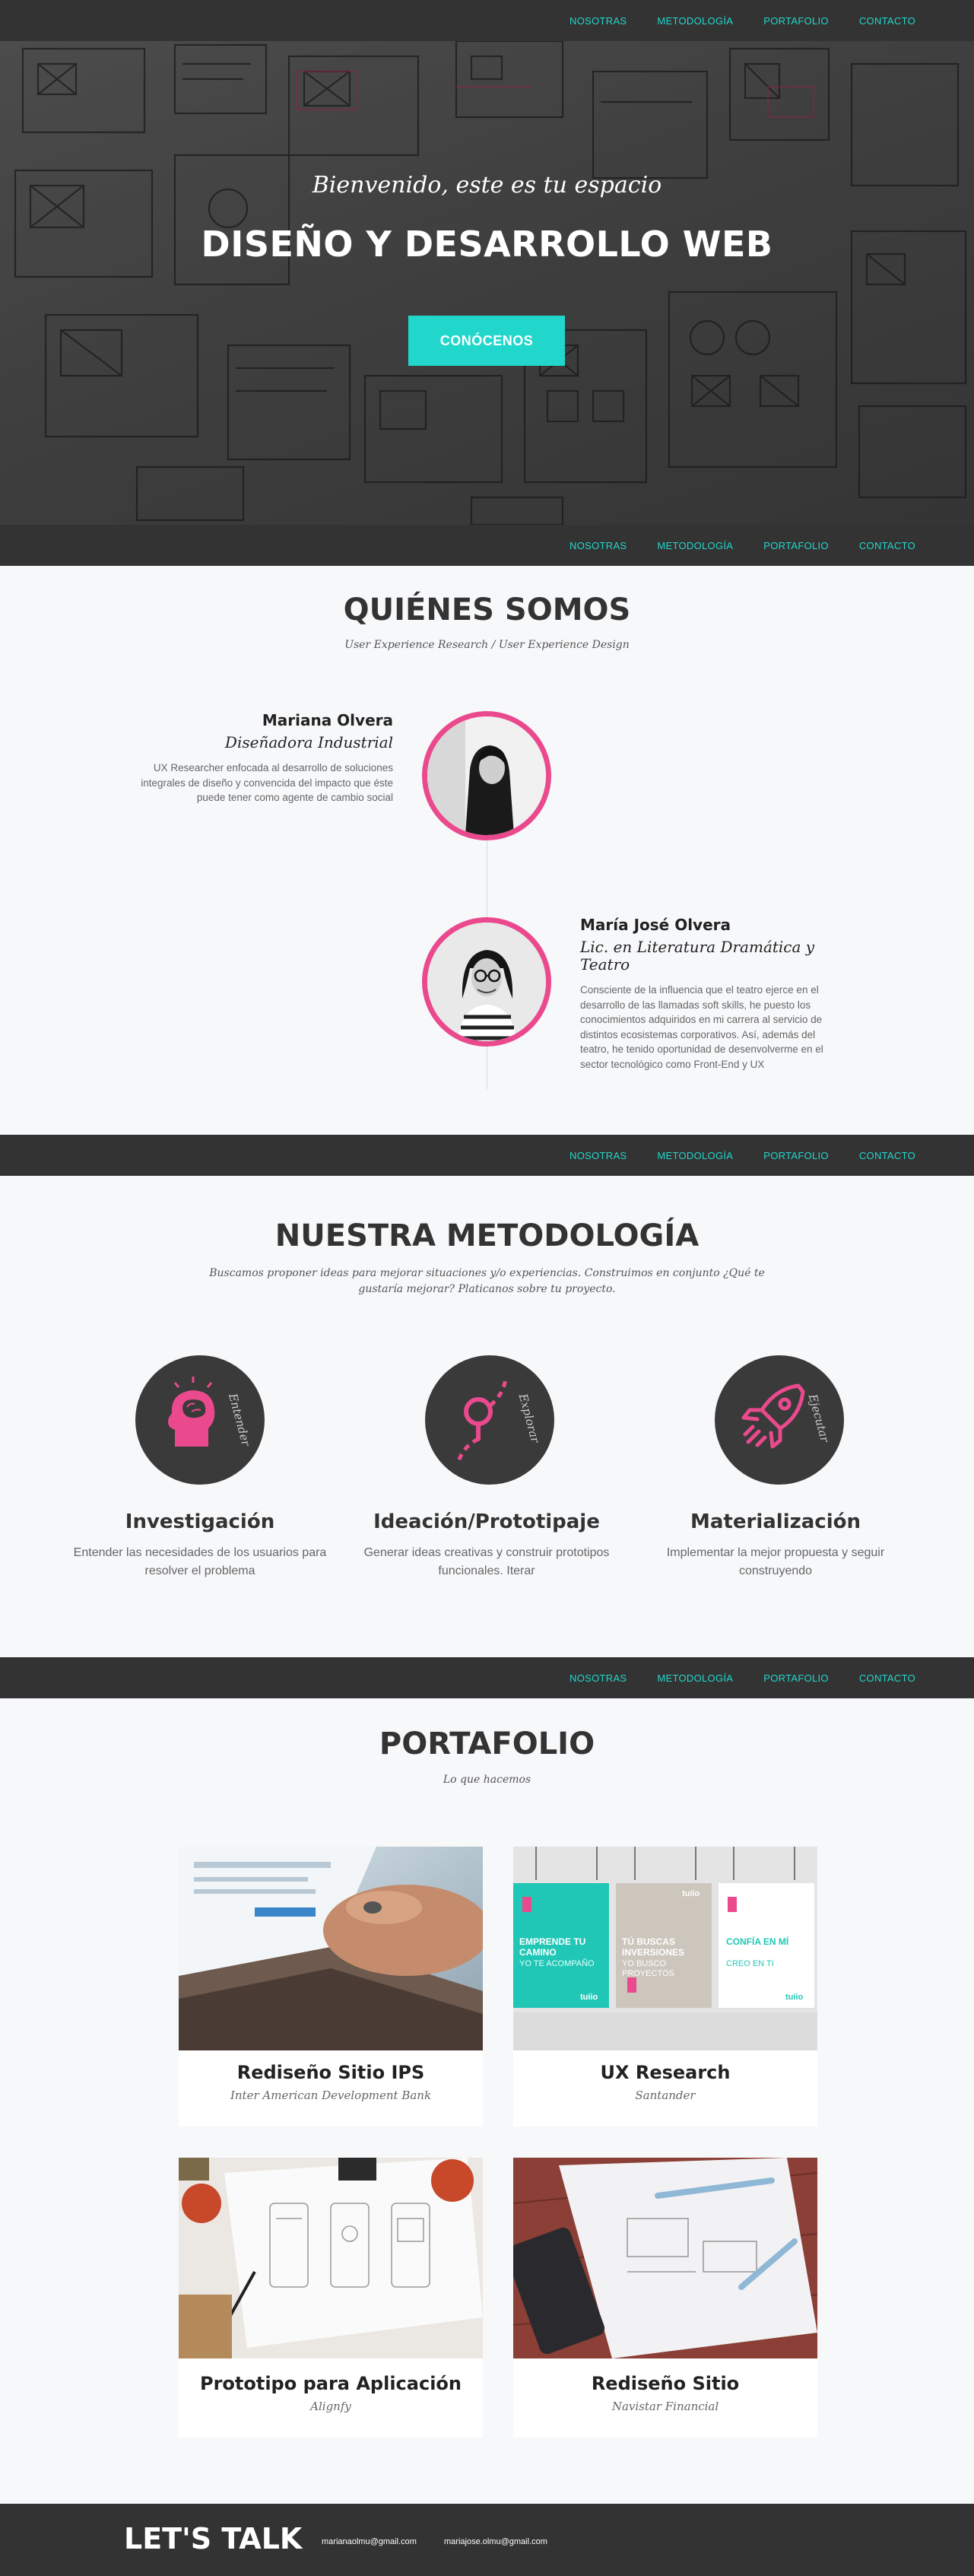 This screenshot has height=2576, width=974. What do you see at coordinates (487, 1235) in the screenshot?
I see `methodology-title: NUESTRA METODOLOGÍA` at bounding box center [487, 1235].